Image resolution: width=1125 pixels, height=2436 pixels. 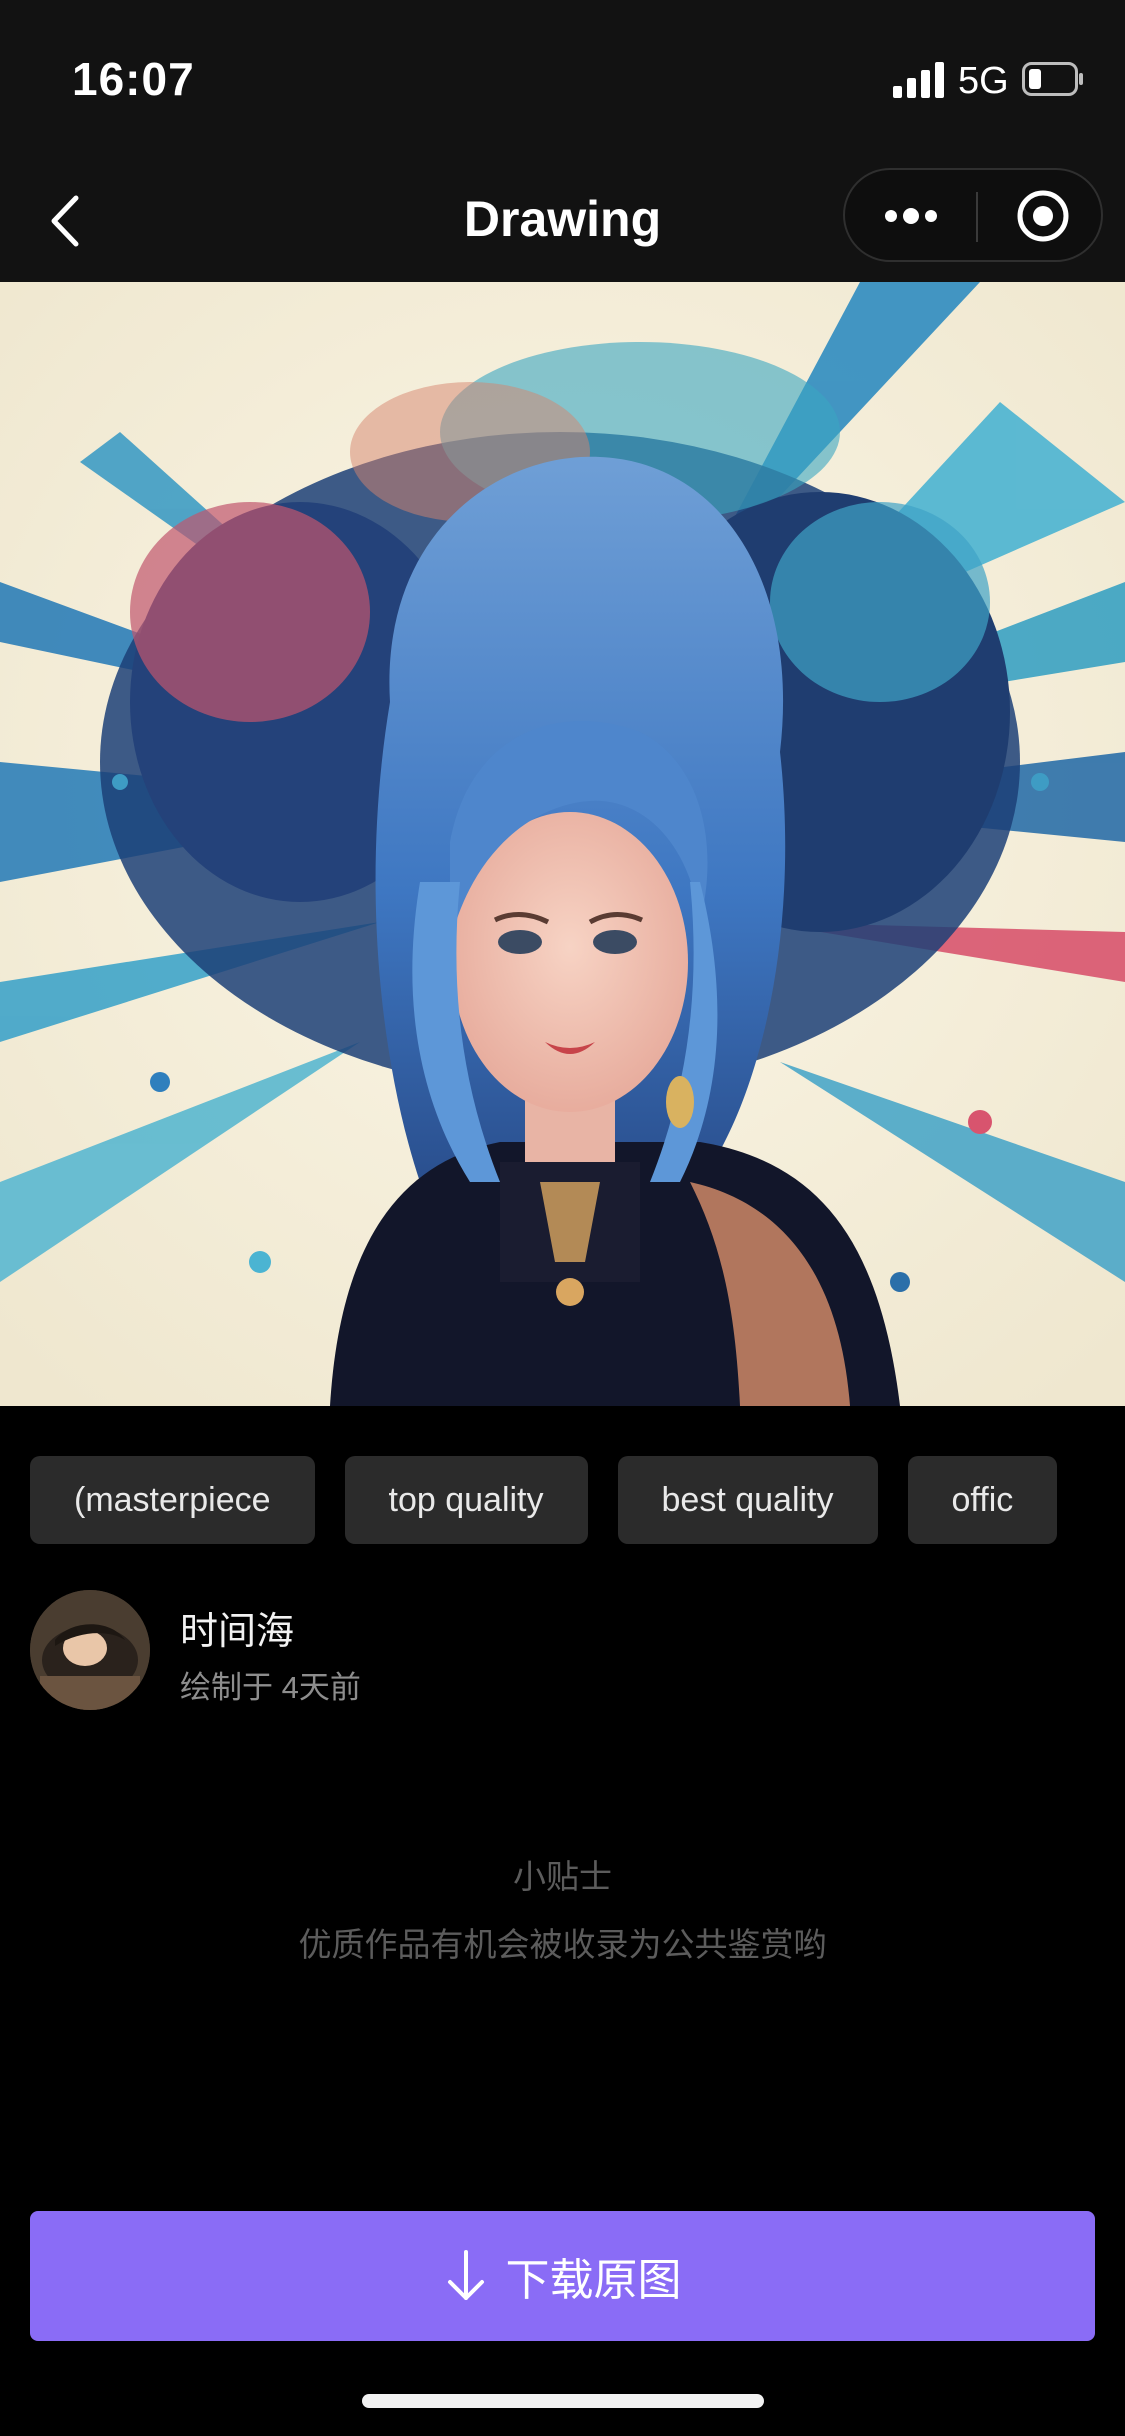 I want to click on capsule-divider, so click(x=977, y=217).